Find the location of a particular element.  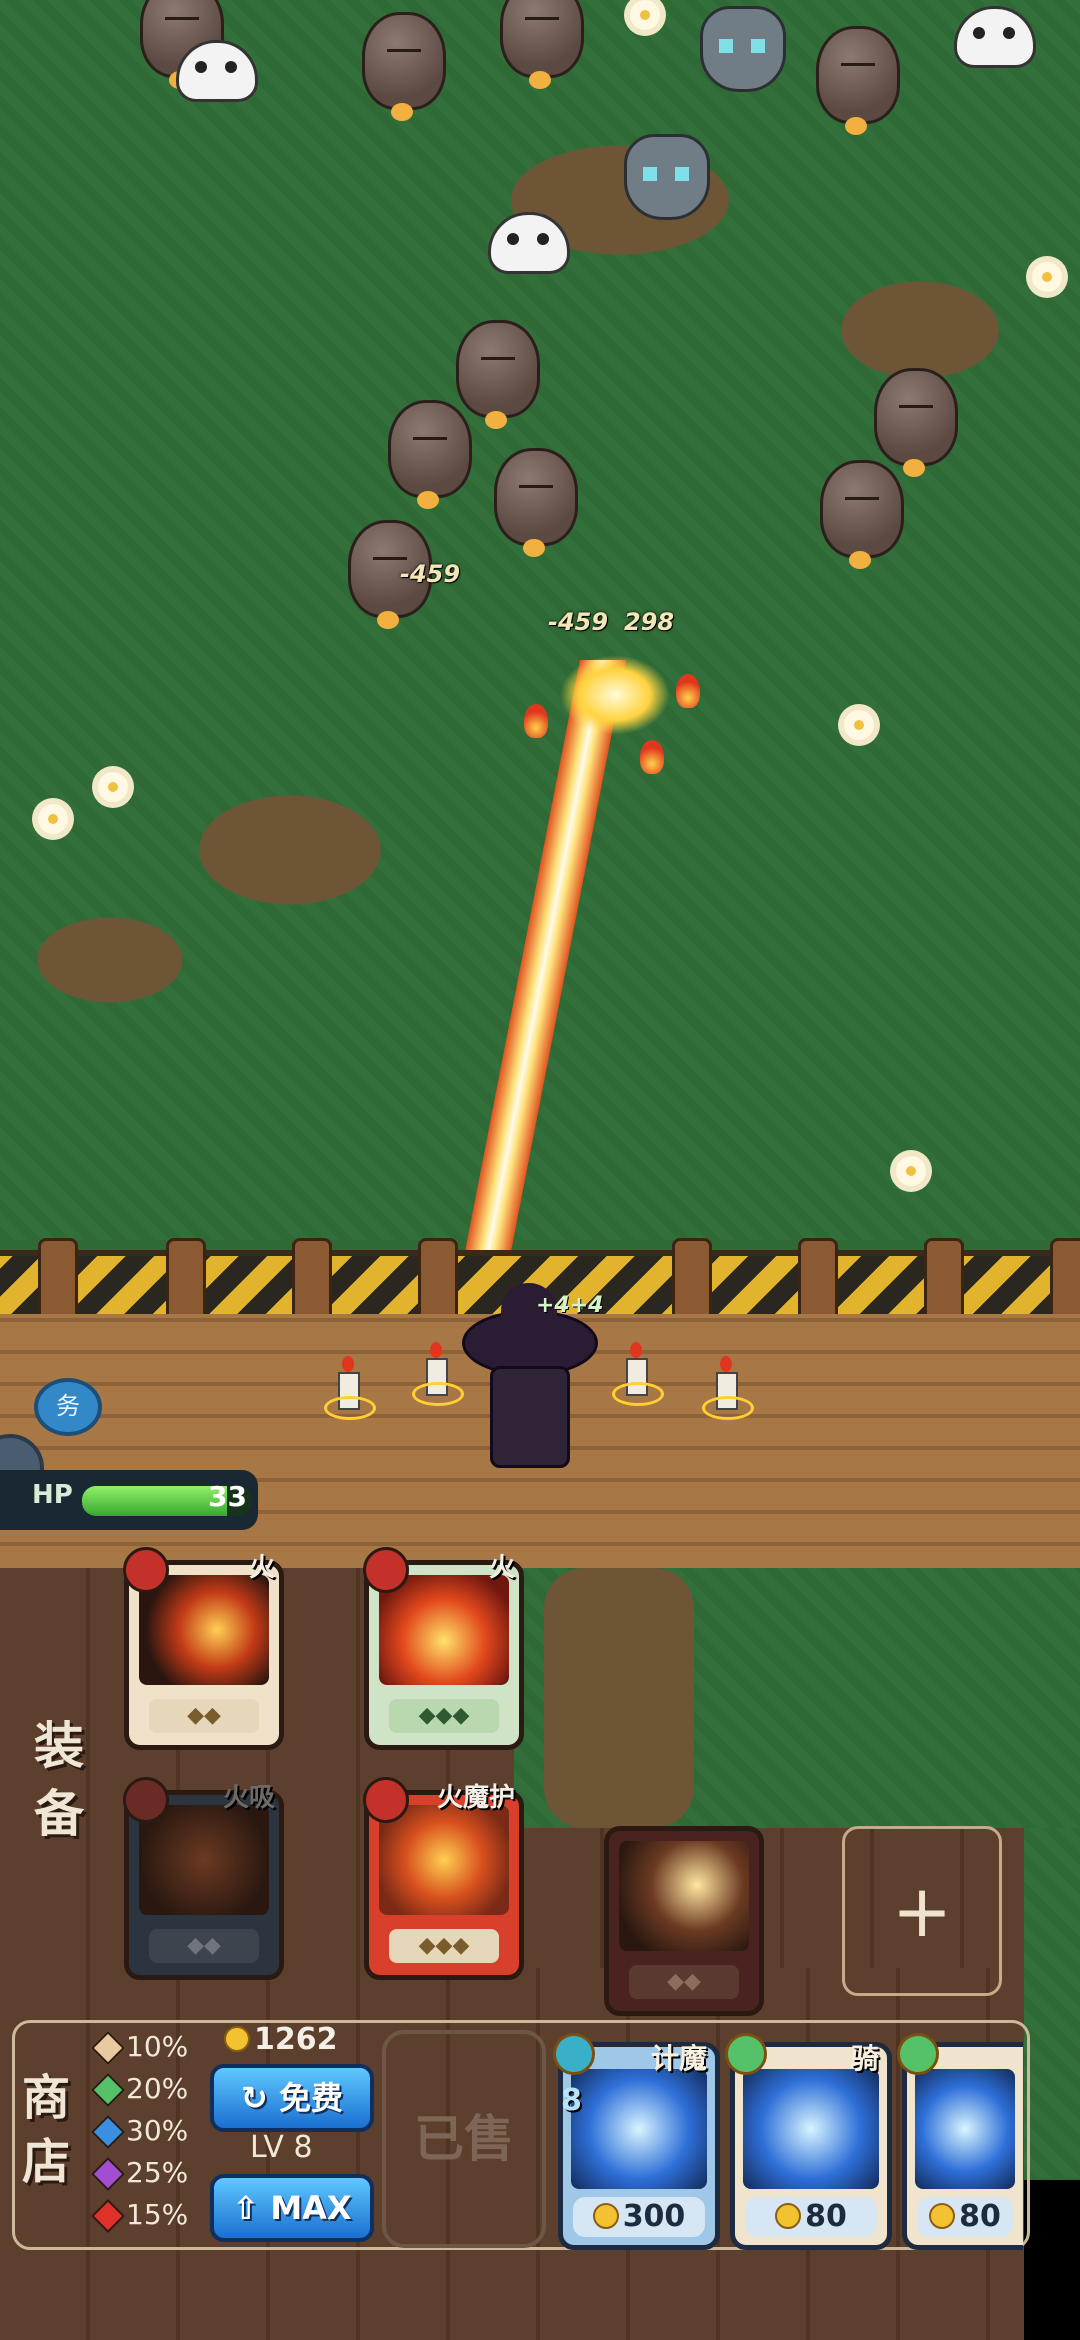

add-equipment-slot: + is located at coordinates (922, 1911).